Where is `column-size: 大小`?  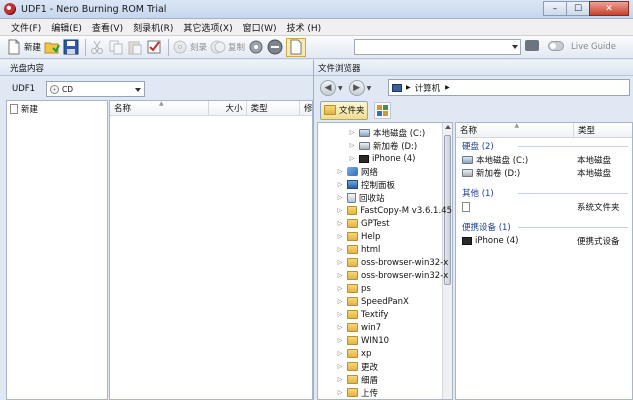
column-size: 大小 is located at coordinates (228, 108).